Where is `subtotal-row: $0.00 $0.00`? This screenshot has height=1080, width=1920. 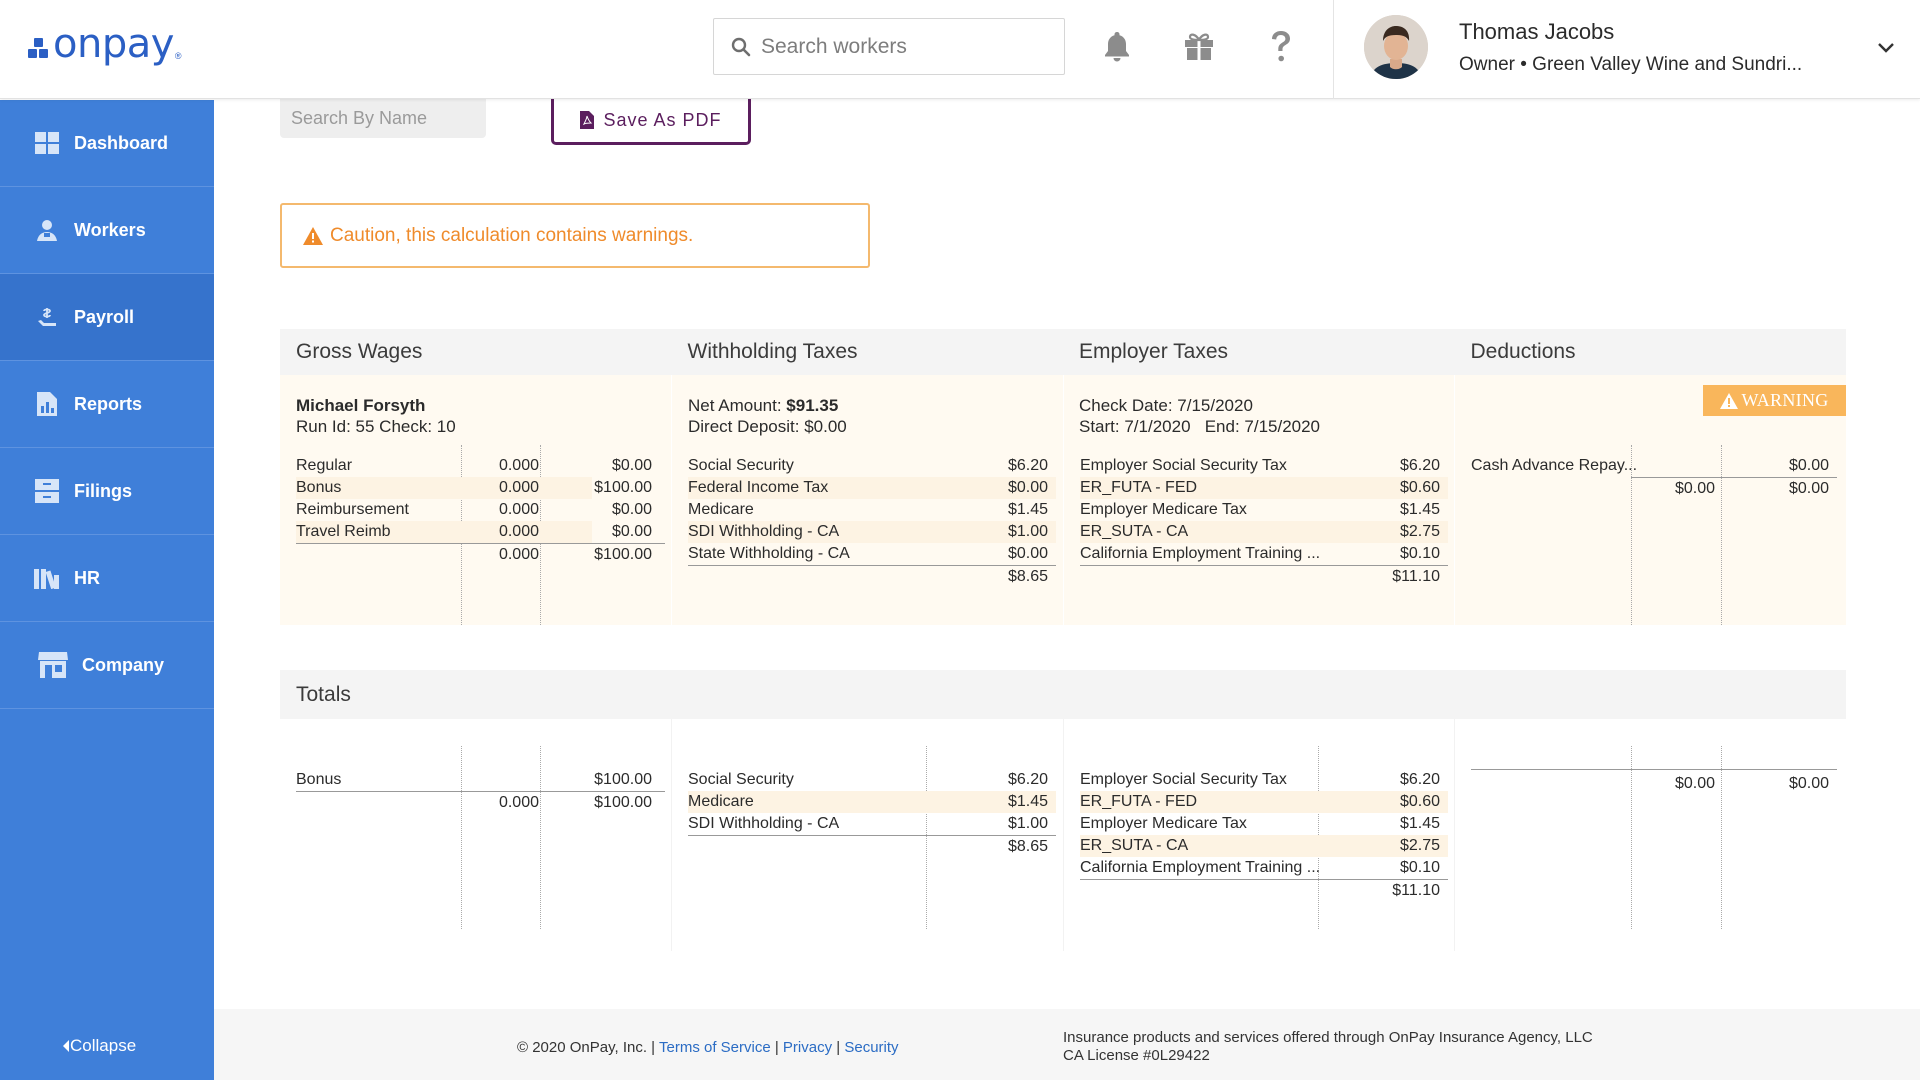
subtotal-row: $0.00 $0.00 is located at coordinates (1654, 489).